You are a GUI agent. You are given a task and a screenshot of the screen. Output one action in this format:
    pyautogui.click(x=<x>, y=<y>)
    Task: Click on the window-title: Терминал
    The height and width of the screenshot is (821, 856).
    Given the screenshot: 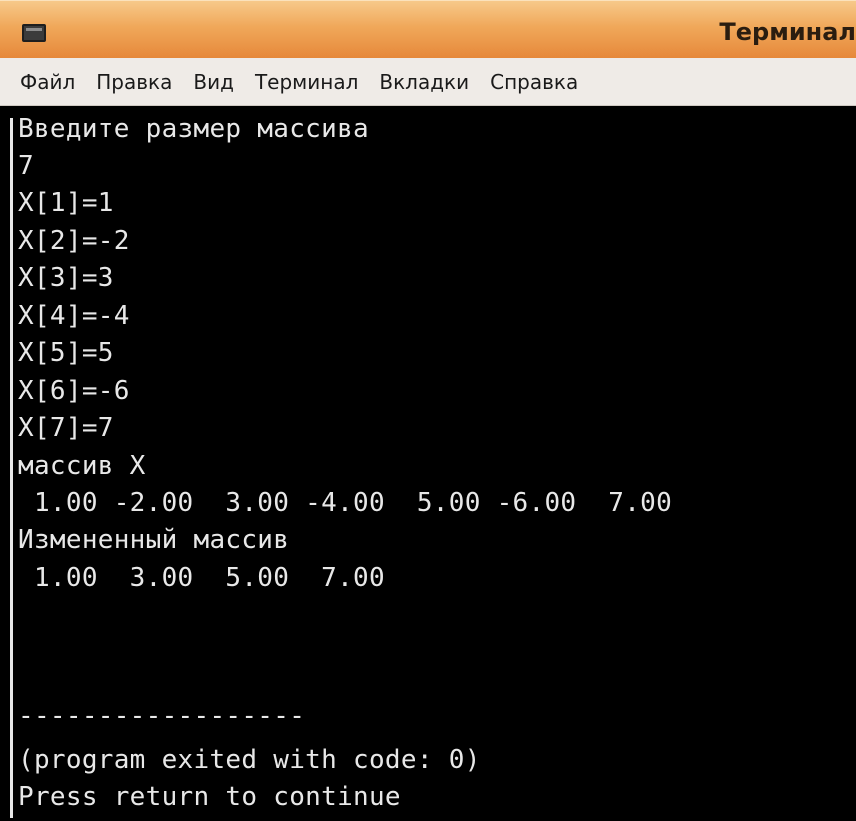 What is the action you would take?
    pyautogui.click(x=787, y=32)
    